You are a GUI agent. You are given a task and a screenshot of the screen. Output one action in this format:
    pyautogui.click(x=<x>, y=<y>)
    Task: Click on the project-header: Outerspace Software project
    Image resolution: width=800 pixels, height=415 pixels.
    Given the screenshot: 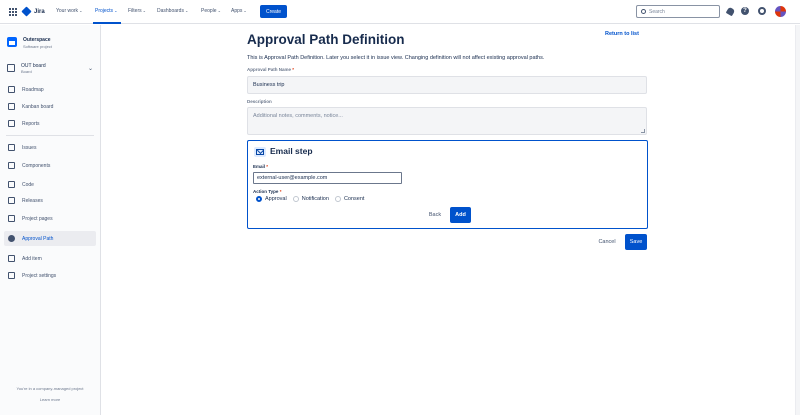 What is the action you would take?
    pyautogui.click(x=29, y=43)
    